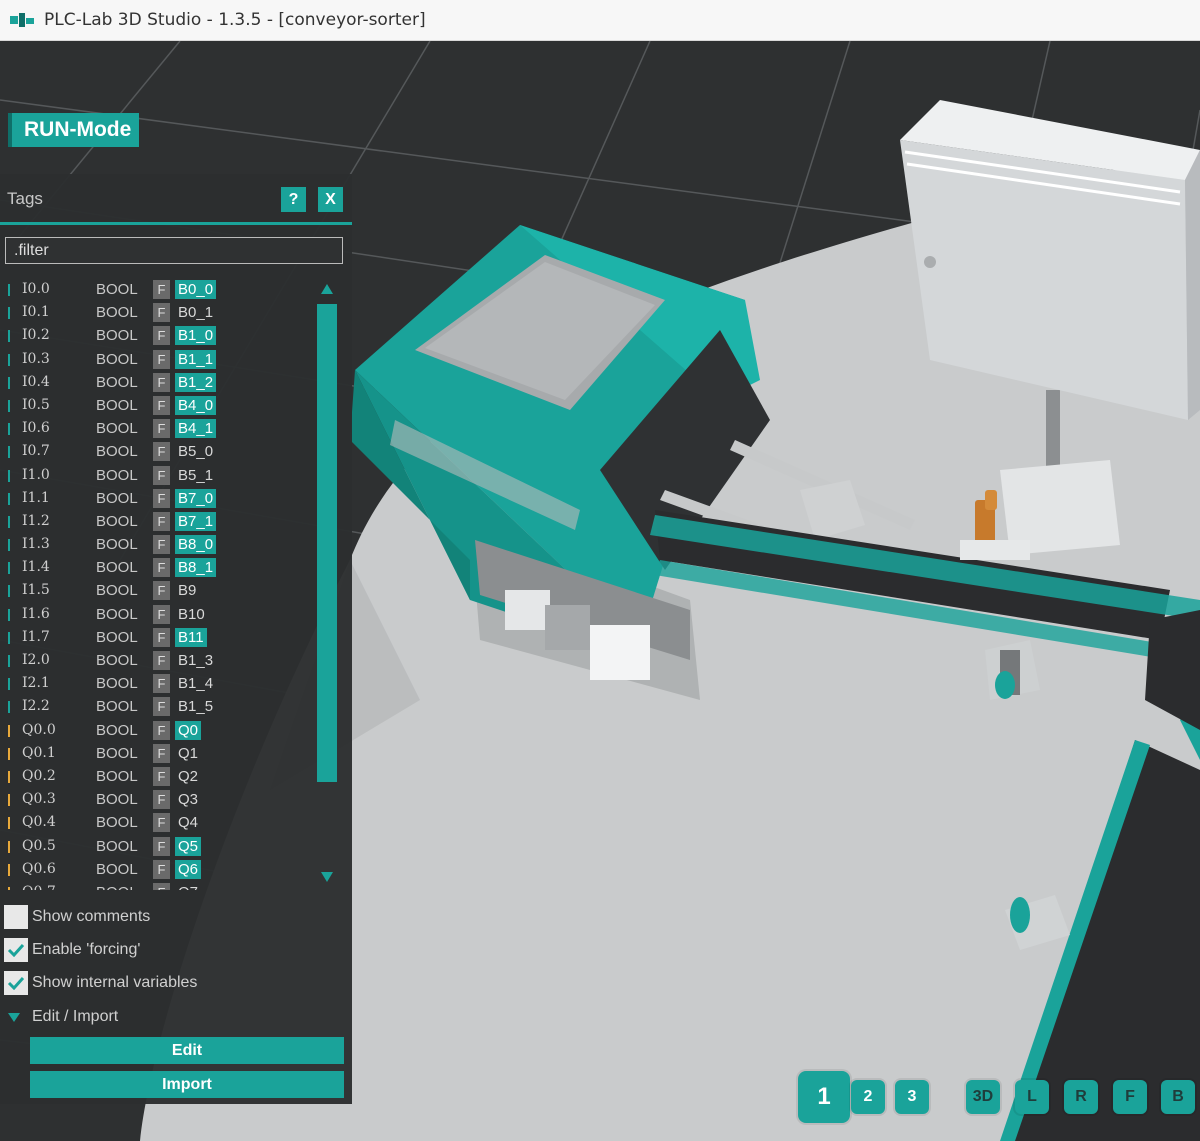 The height and width of the screenshot is (1141, 1200). I want to click on tag-row: I1.0 BOOL F B5_1, so click(156, 475).